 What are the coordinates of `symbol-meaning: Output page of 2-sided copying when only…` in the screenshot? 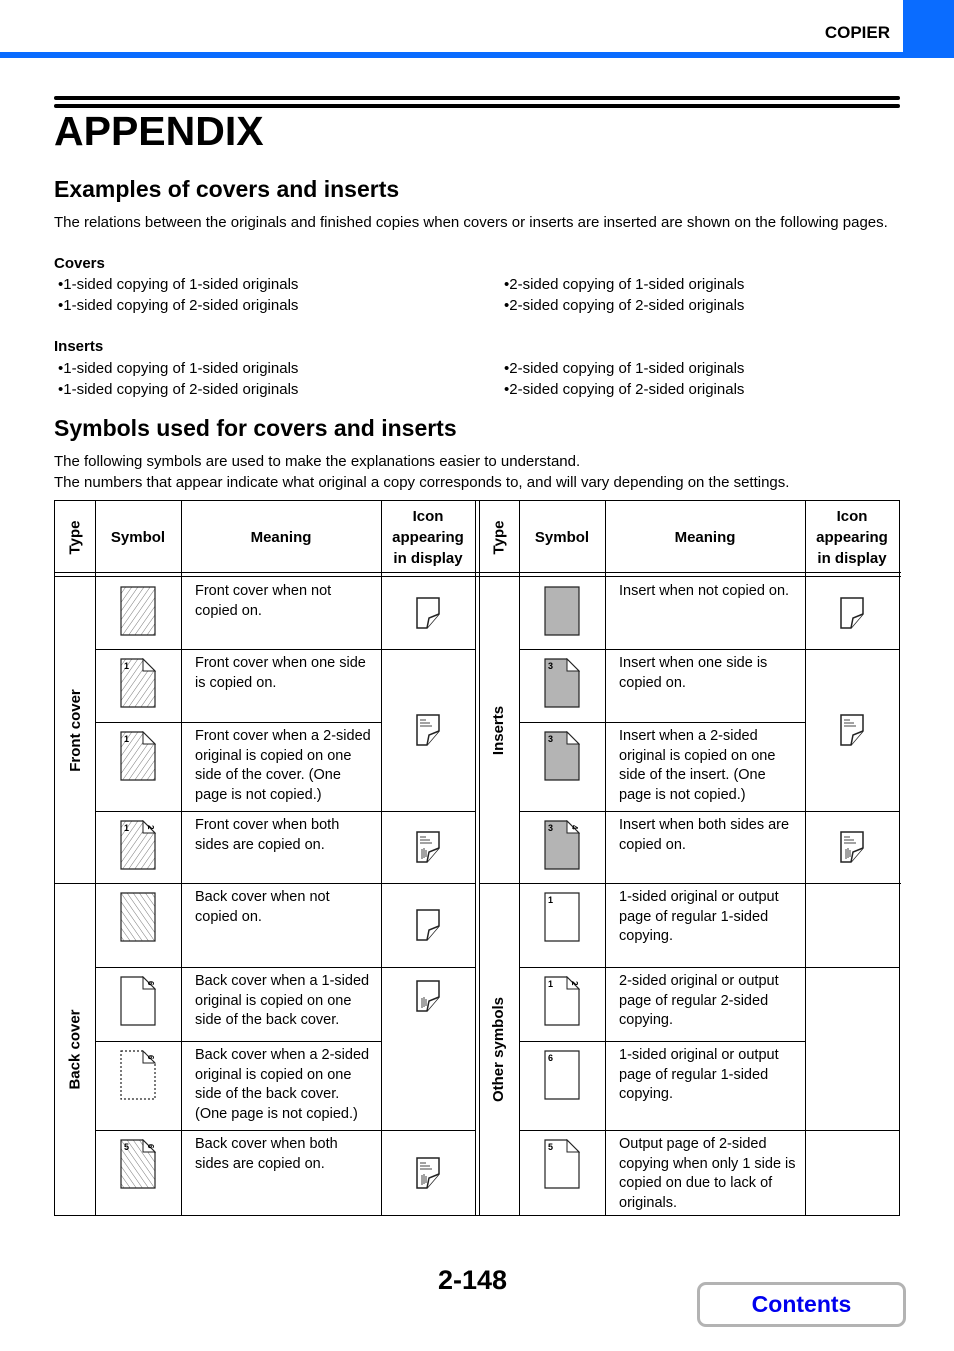 It's located at (707, 1173).